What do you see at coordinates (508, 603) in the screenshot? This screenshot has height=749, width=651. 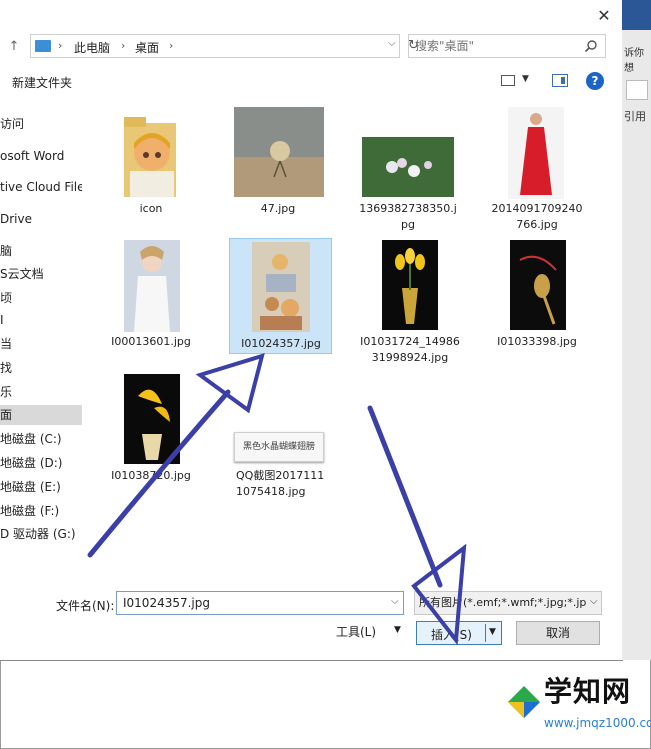 I see `filetype-select: 所有图片(*.emf;*.wmf;*.jpg;*.jp` at bounding box center [508, 603].